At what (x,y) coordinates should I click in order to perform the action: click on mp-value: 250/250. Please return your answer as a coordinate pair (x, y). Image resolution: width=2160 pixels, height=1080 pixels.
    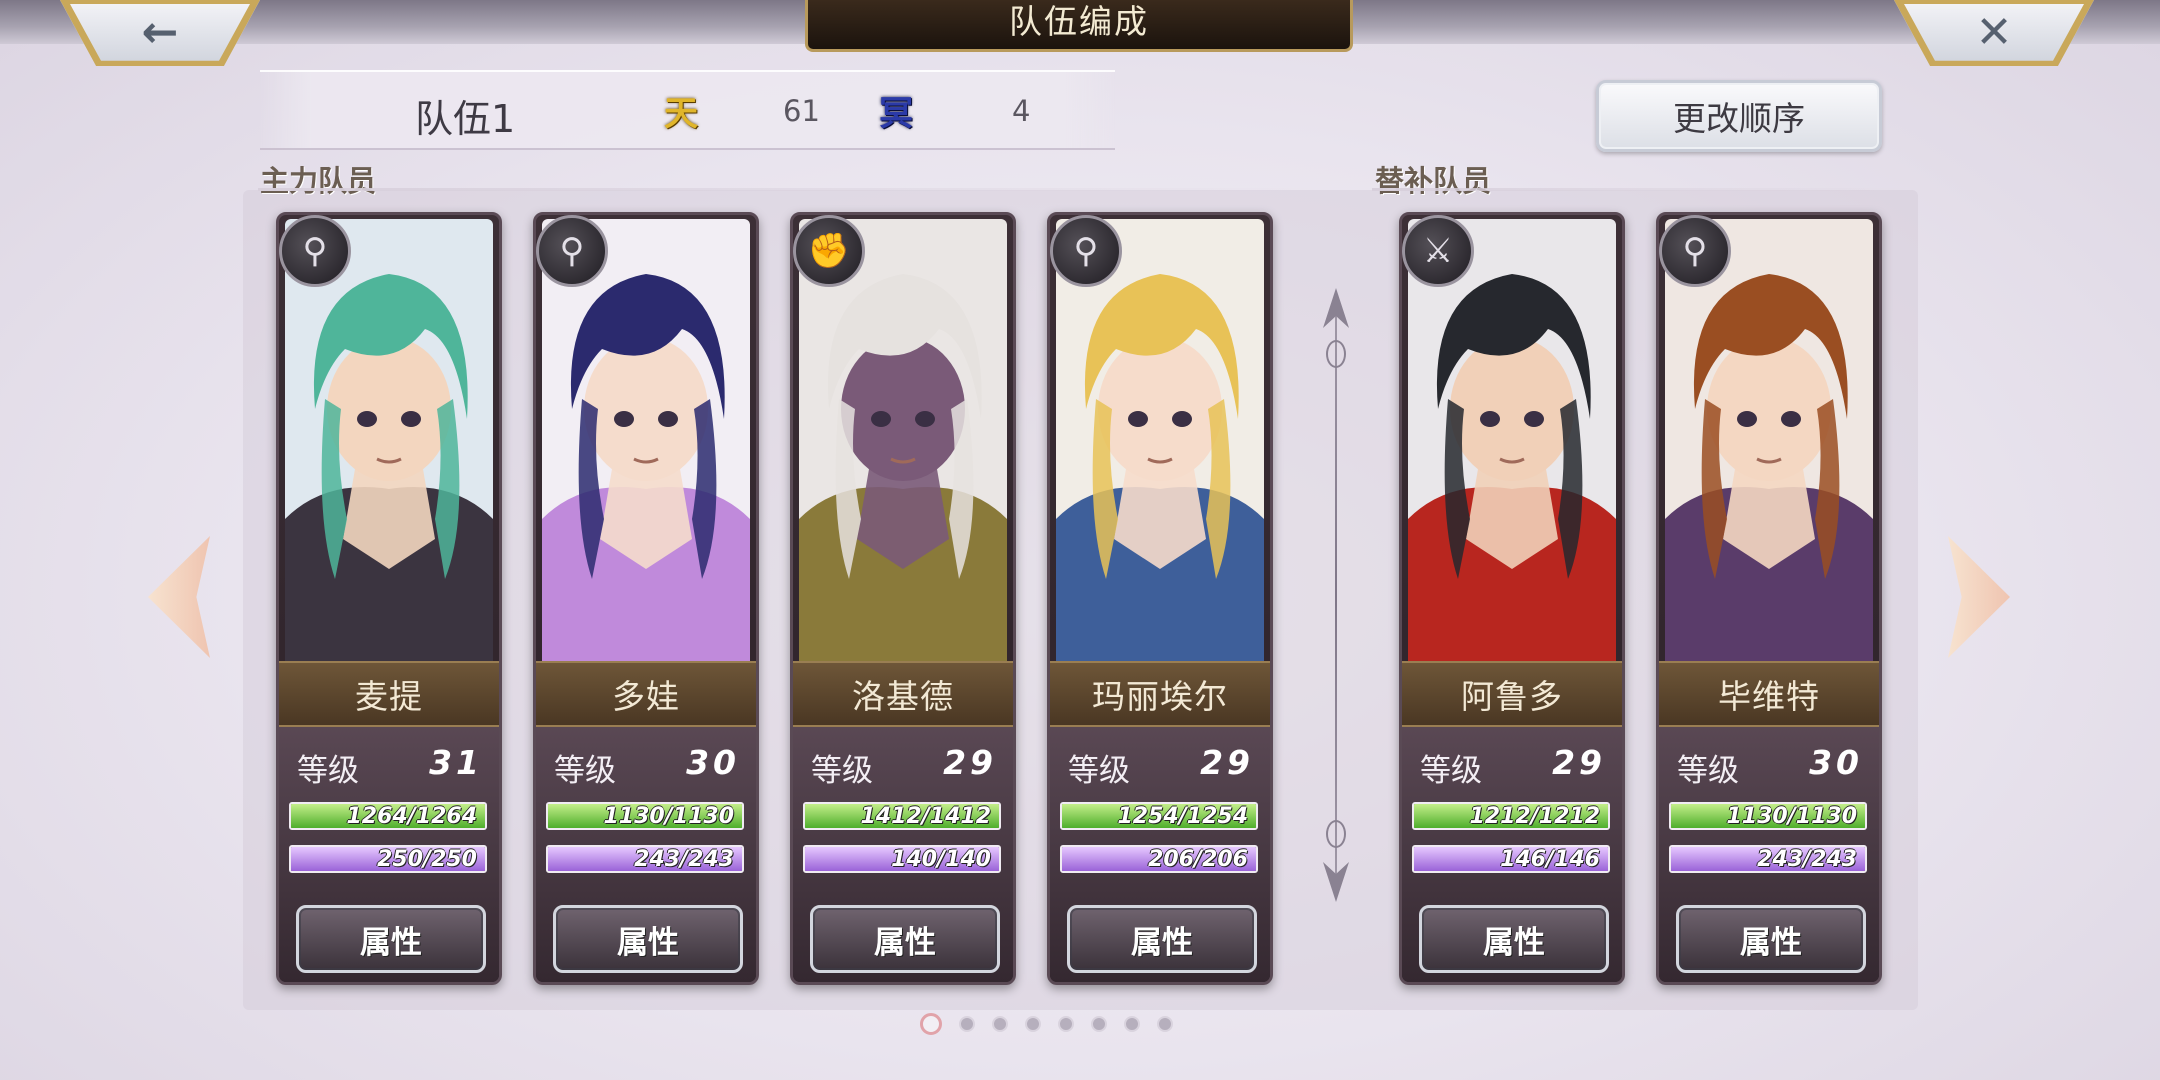
    Looking at the image, I should click on (427, 859).